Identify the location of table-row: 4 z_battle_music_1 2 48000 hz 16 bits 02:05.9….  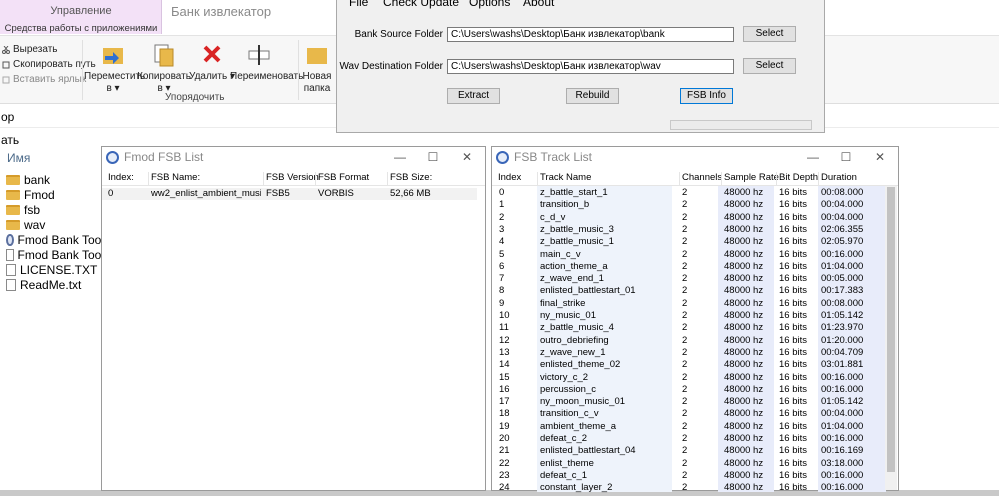
(688, 242).